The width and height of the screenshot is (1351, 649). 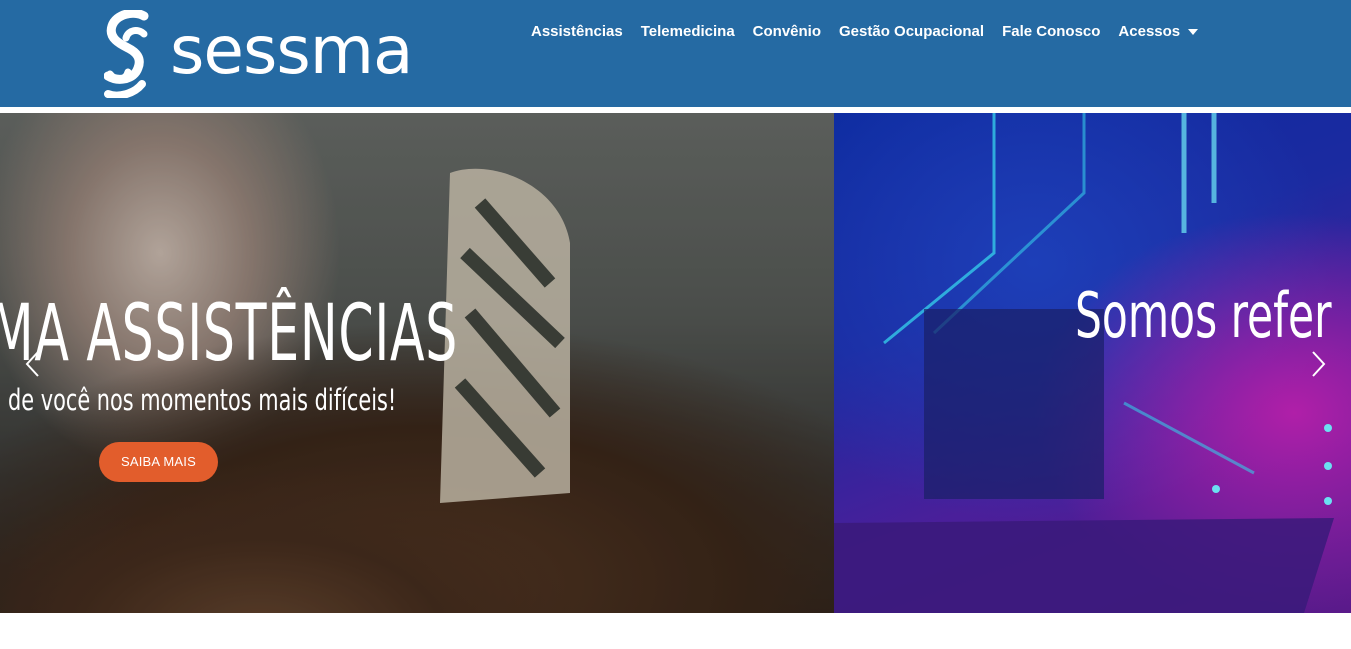 I want to click on logo-wordmark: sessma, so click(x=291, y=50).